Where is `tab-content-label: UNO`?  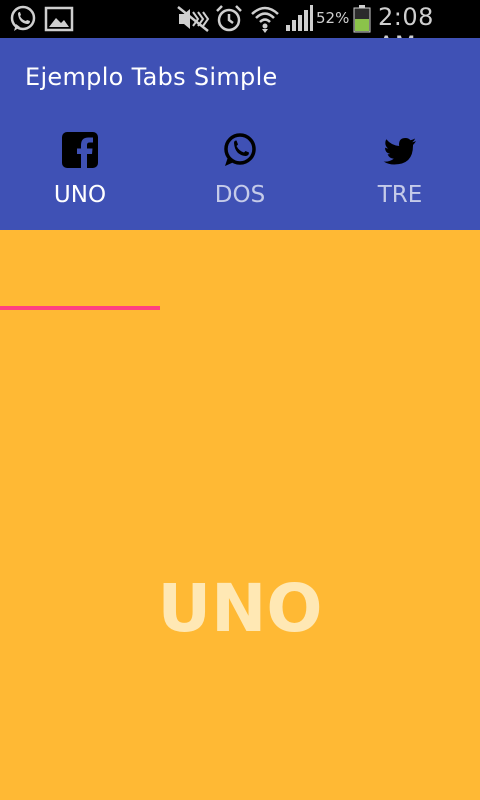 tab-content-label: UNO is located at coordinates (240, 608).